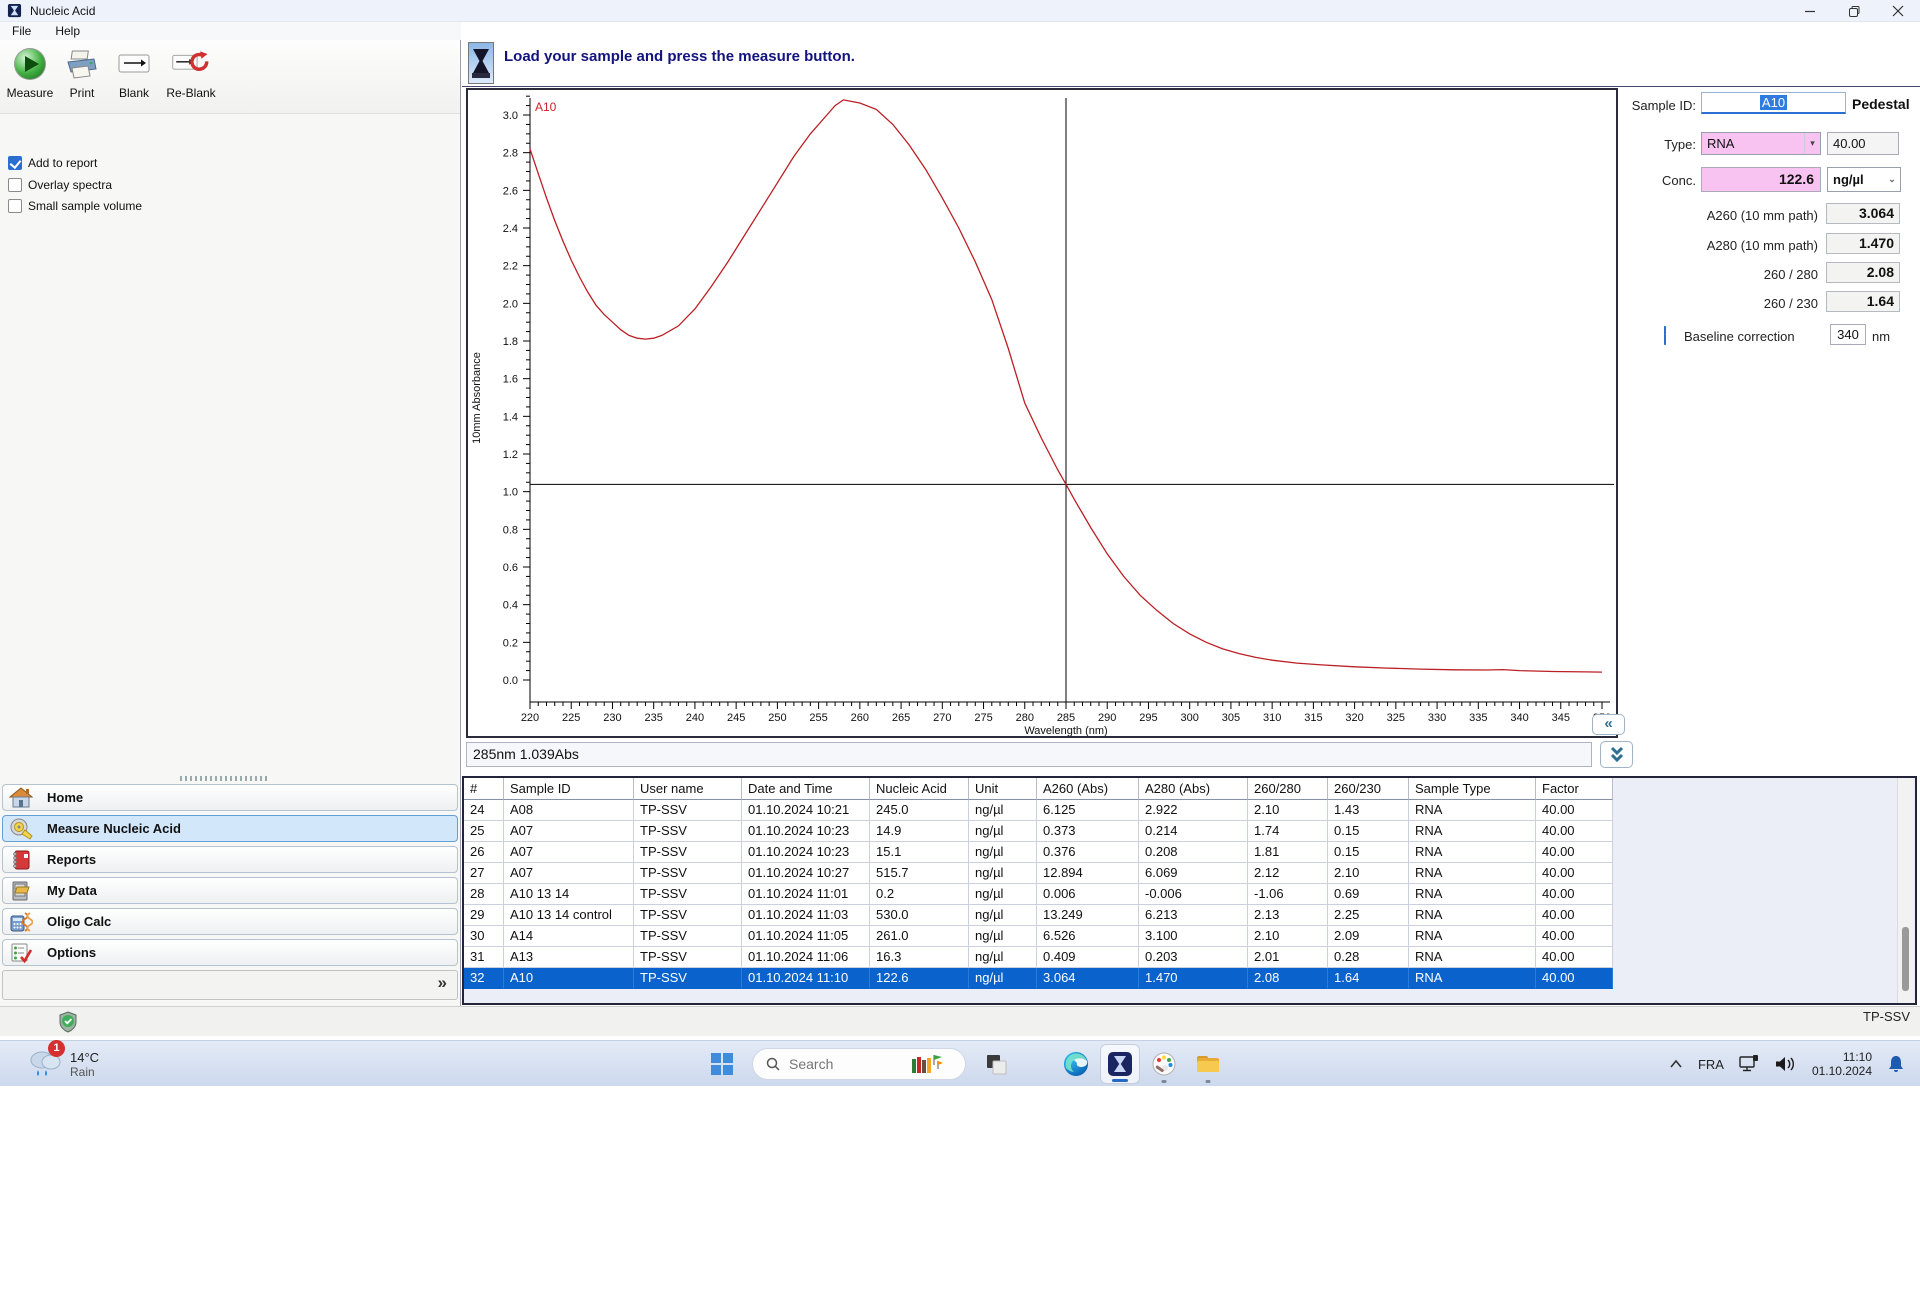 The height and width of the screenshot is (1312, 1920). I want to click on paint-app-button, so click(1164, 1064).